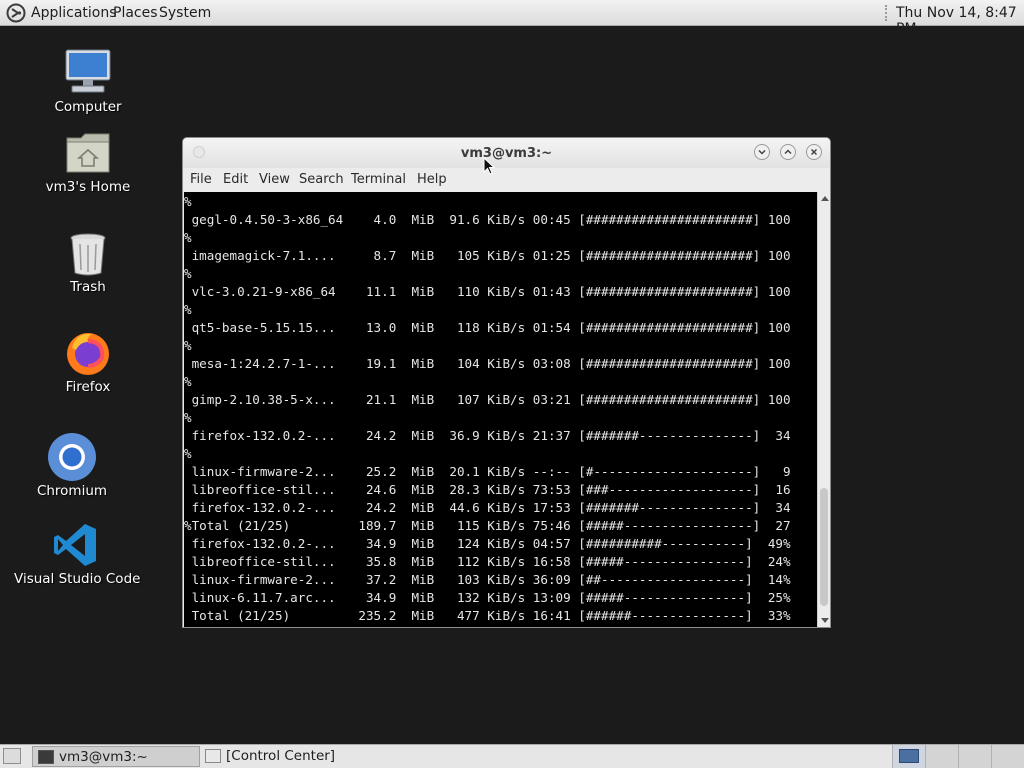  What do you see at coordinates (88, 256) in the screenshot?
I see `trash-icon` at bounding box center [88, 256].